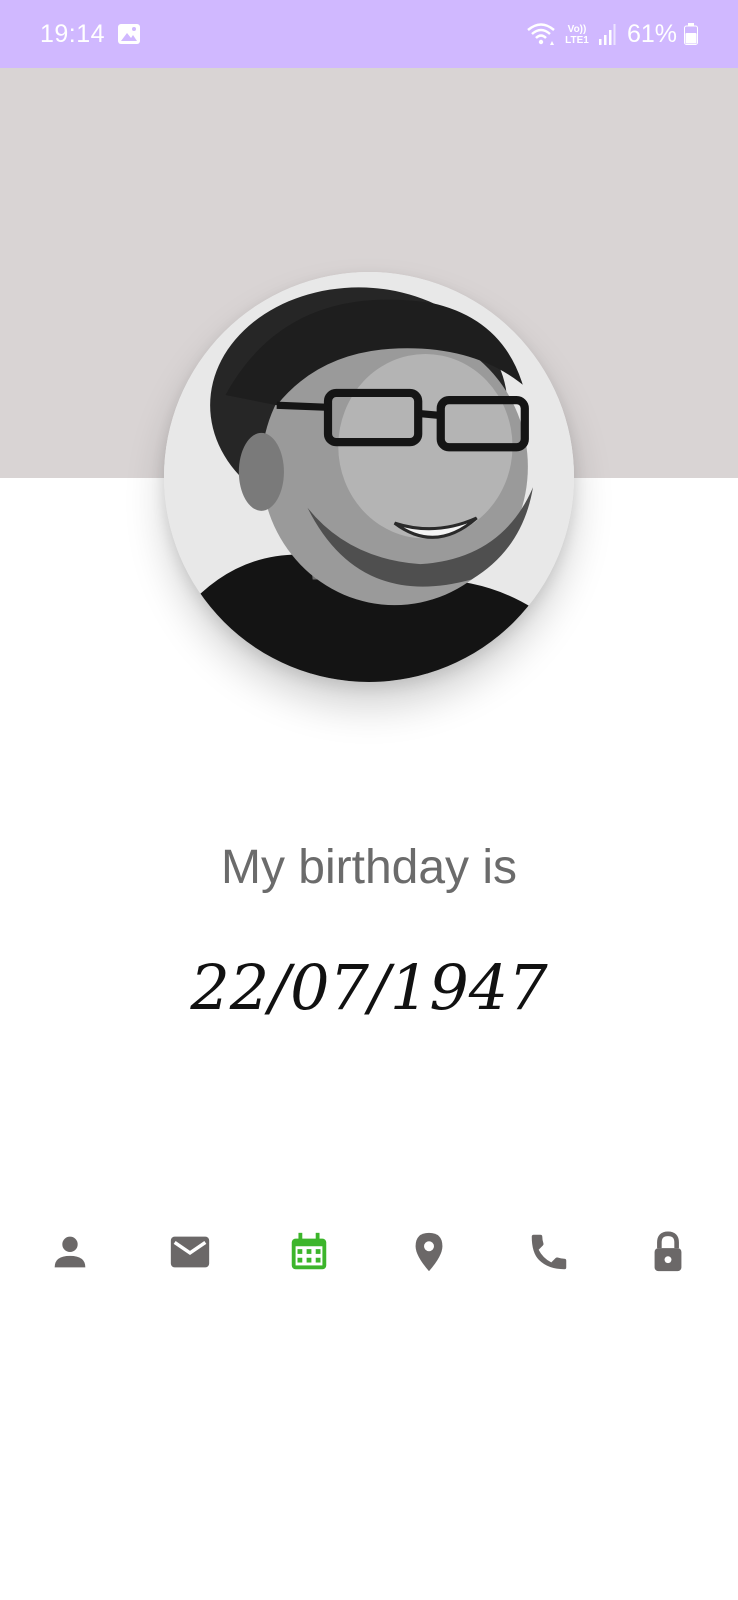 The image size is (738, 1600). I want to click on nav-email-button, so click(190, 1252).